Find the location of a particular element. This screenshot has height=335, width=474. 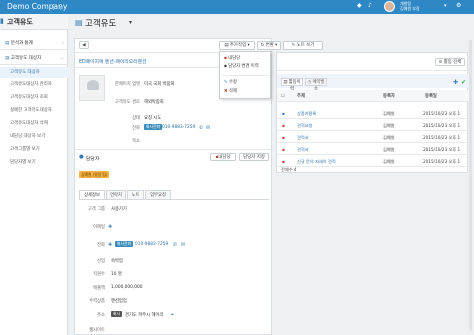

page-header: ▤ 고객유도 ▾ is located at coordinates (271, 25).